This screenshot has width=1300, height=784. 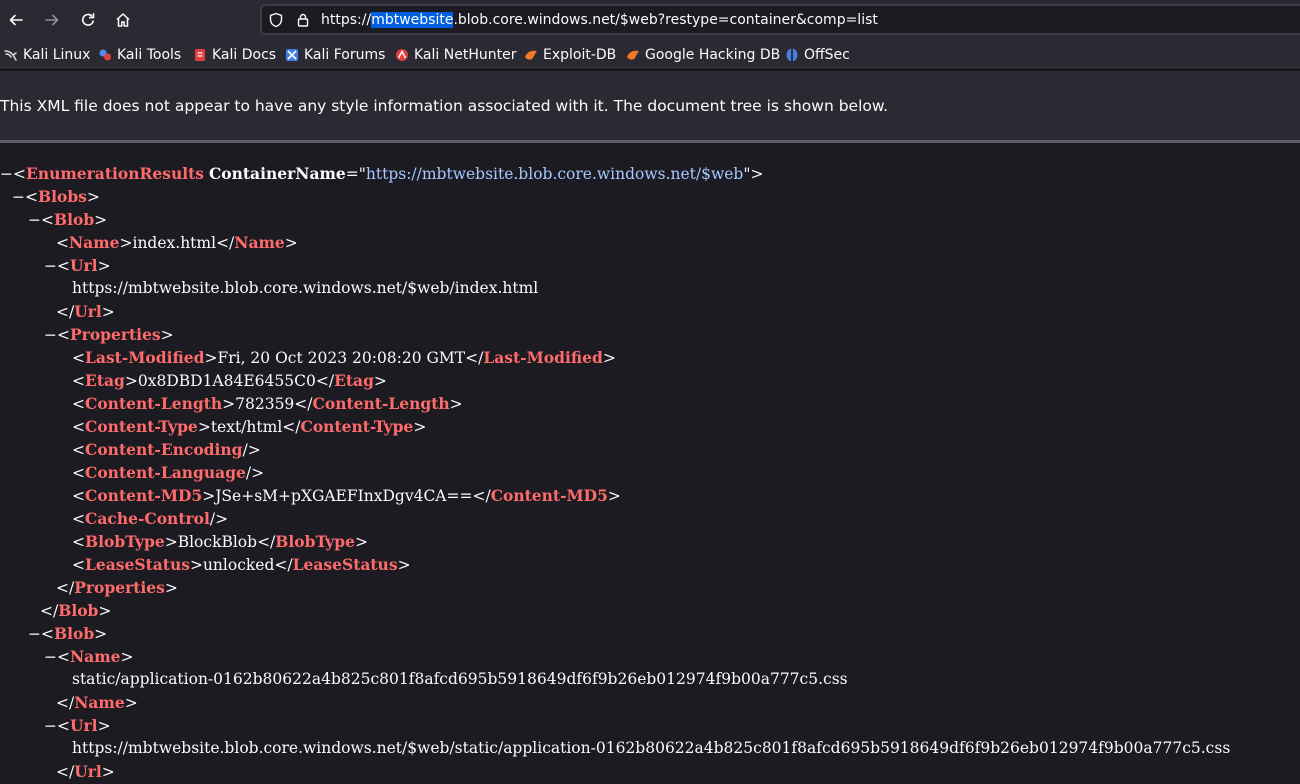 I want to click on reload-icon, so click(x=88, y=19).